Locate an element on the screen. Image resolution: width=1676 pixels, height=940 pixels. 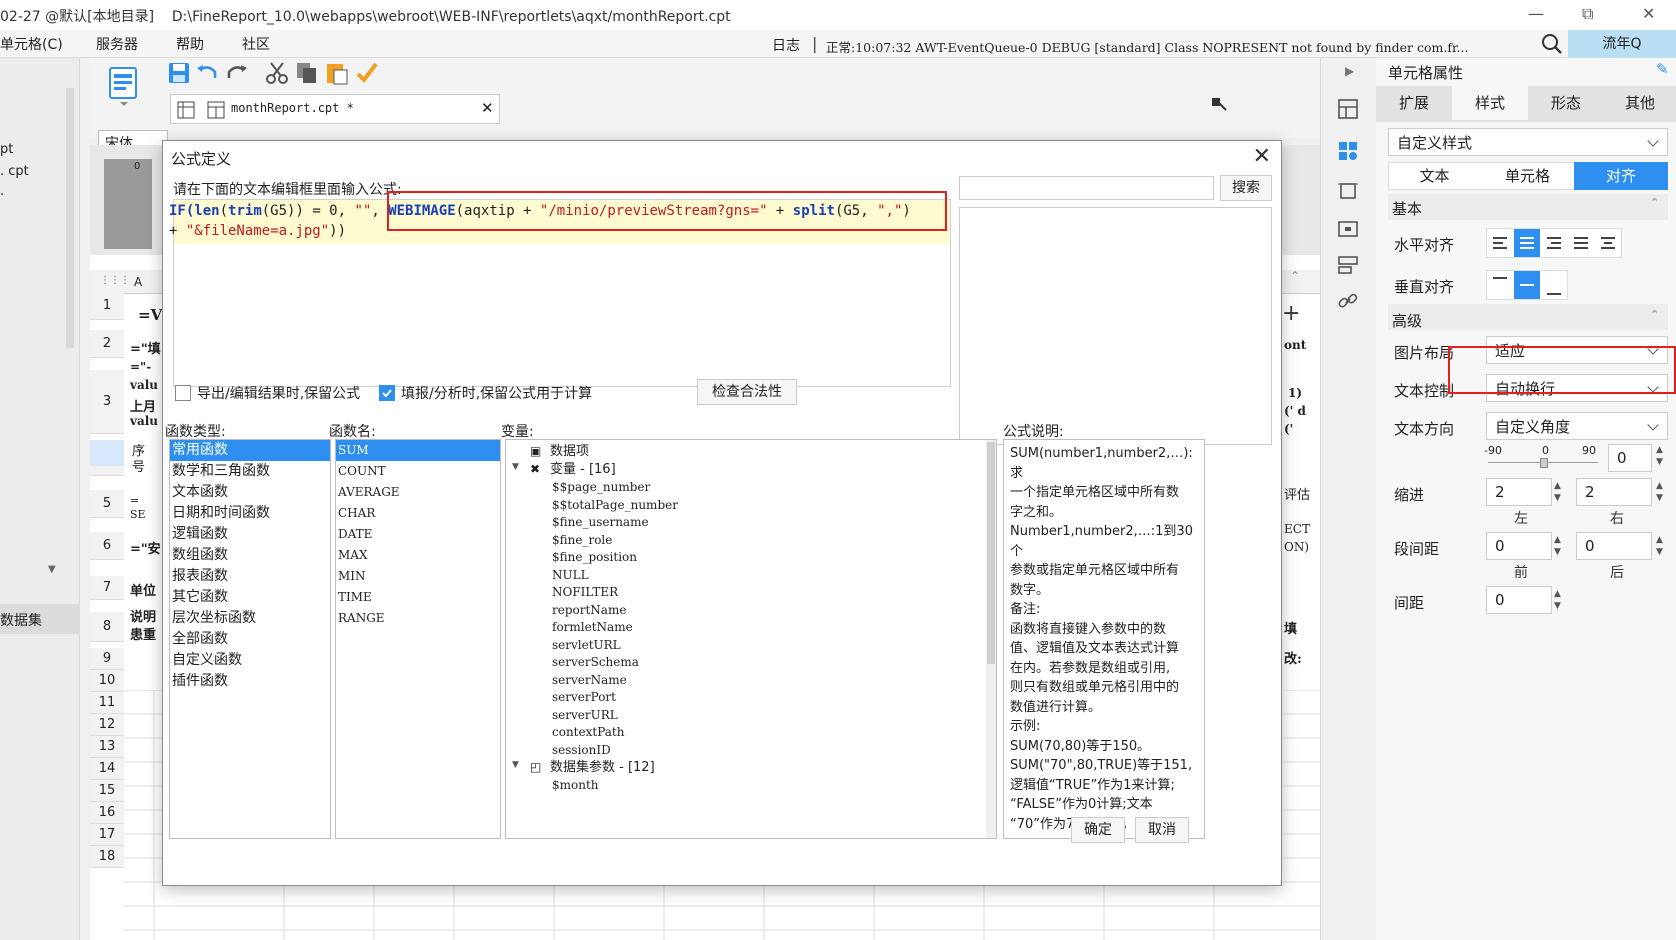
variable-item: serverName is located at coordinates (589, 680).